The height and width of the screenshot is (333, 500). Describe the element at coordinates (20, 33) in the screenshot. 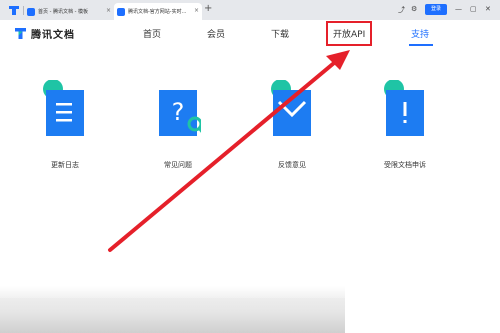

I see `tencent-docs-logo-icon` at that location.